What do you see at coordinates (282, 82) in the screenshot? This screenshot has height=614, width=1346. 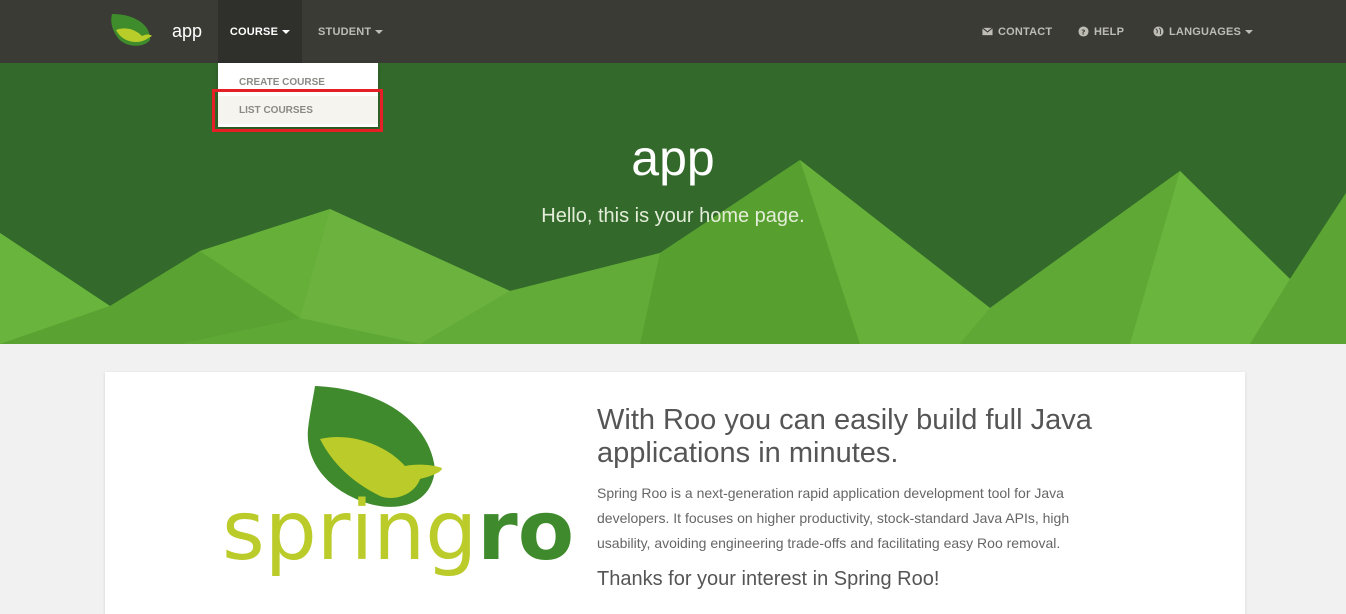 I see `menu-item-create-course-label: CREATE COURSE` at bounding box center [282, 82].